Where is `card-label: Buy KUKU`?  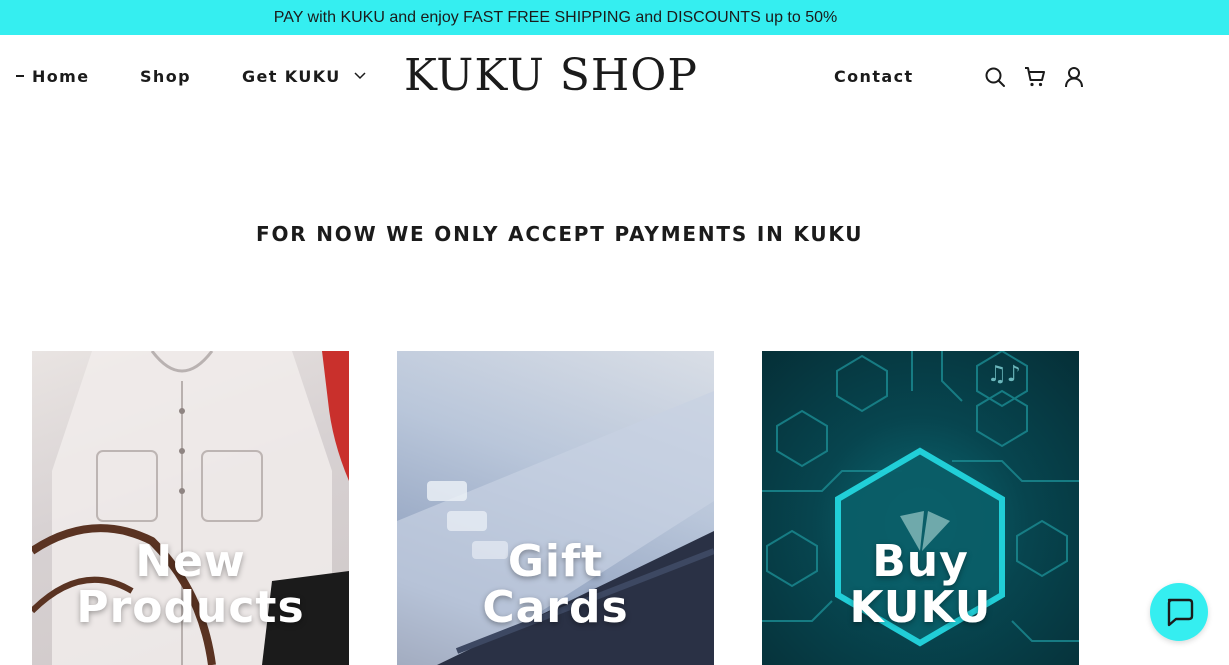 card-label: Buy KUKU is located at coordinates (920, 585).